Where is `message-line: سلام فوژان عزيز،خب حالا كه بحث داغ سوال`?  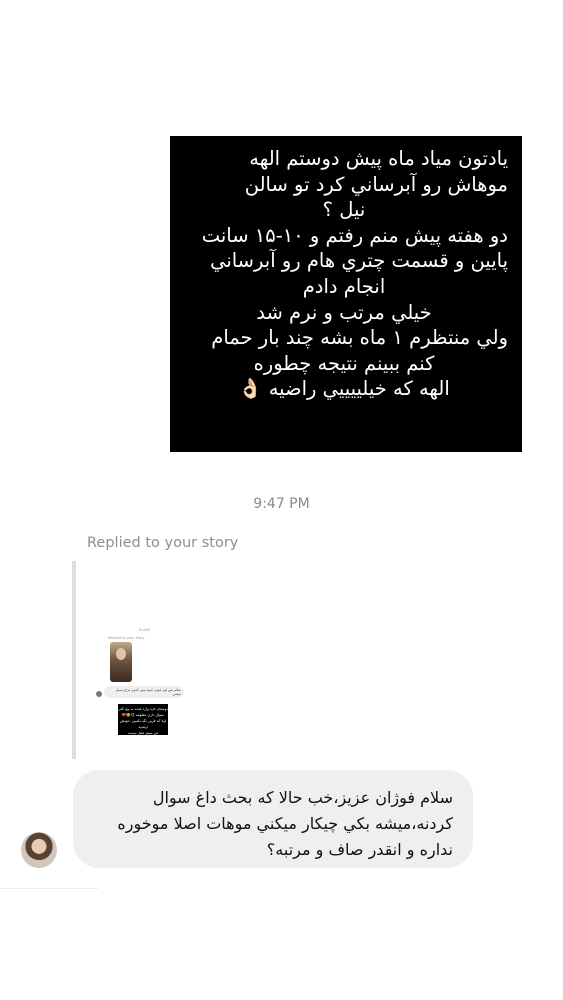 message-line: سلام فوژان عزيز،خب حالا كه بحث داغ سوال is located at coordinates (302, 797).